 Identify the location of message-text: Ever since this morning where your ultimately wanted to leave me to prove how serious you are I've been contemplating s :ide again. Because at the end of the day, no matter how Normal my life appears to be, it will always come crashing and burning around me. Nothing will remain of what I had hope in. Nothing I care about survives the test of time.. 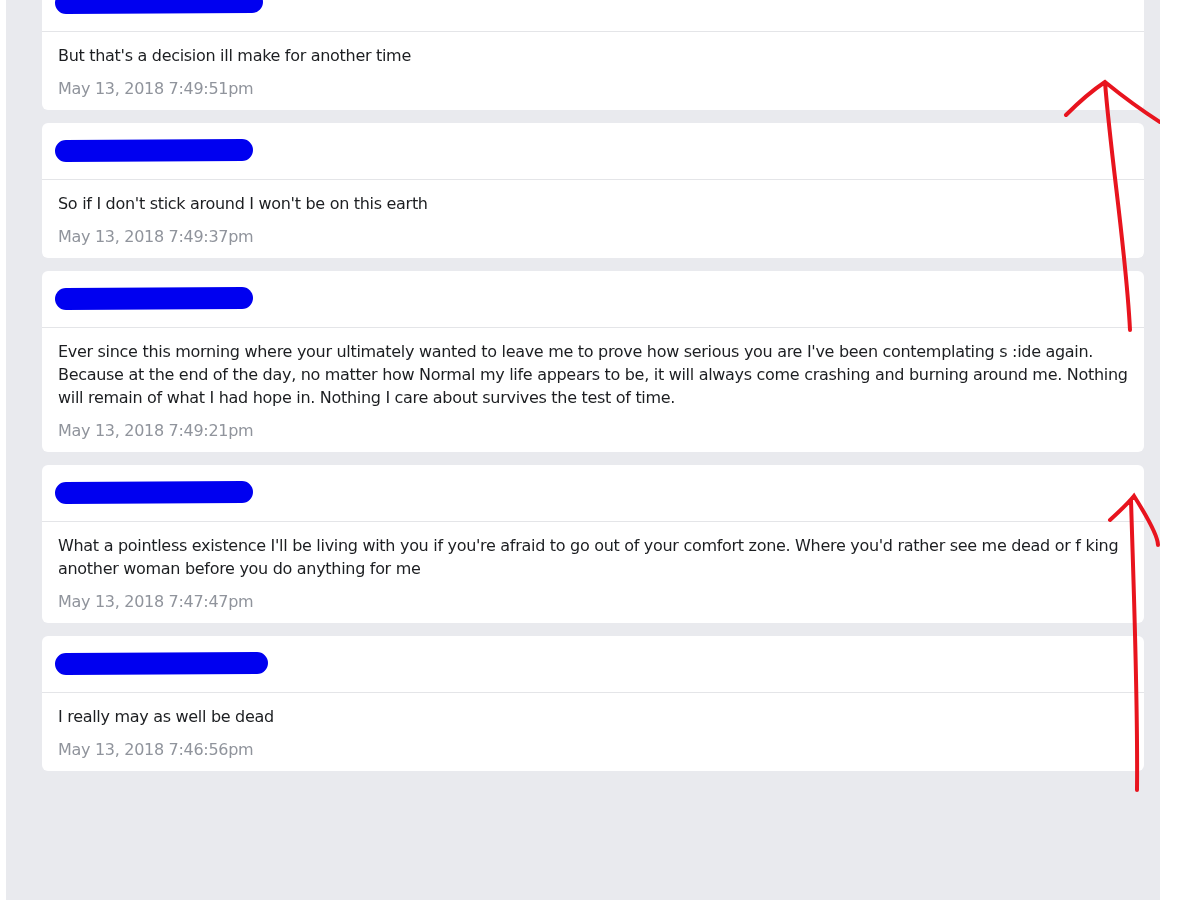
(593, 375).